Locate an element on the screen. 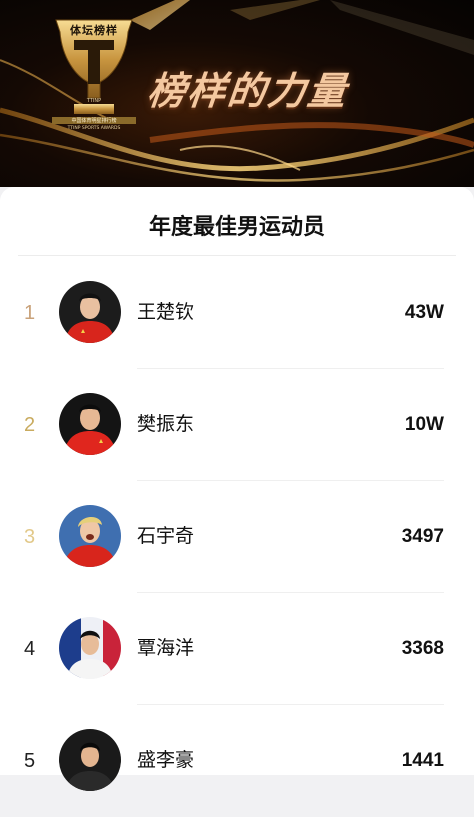 The image size is (474, 817). athlete-name: 樊振东 is located at coordinates (166, 424).